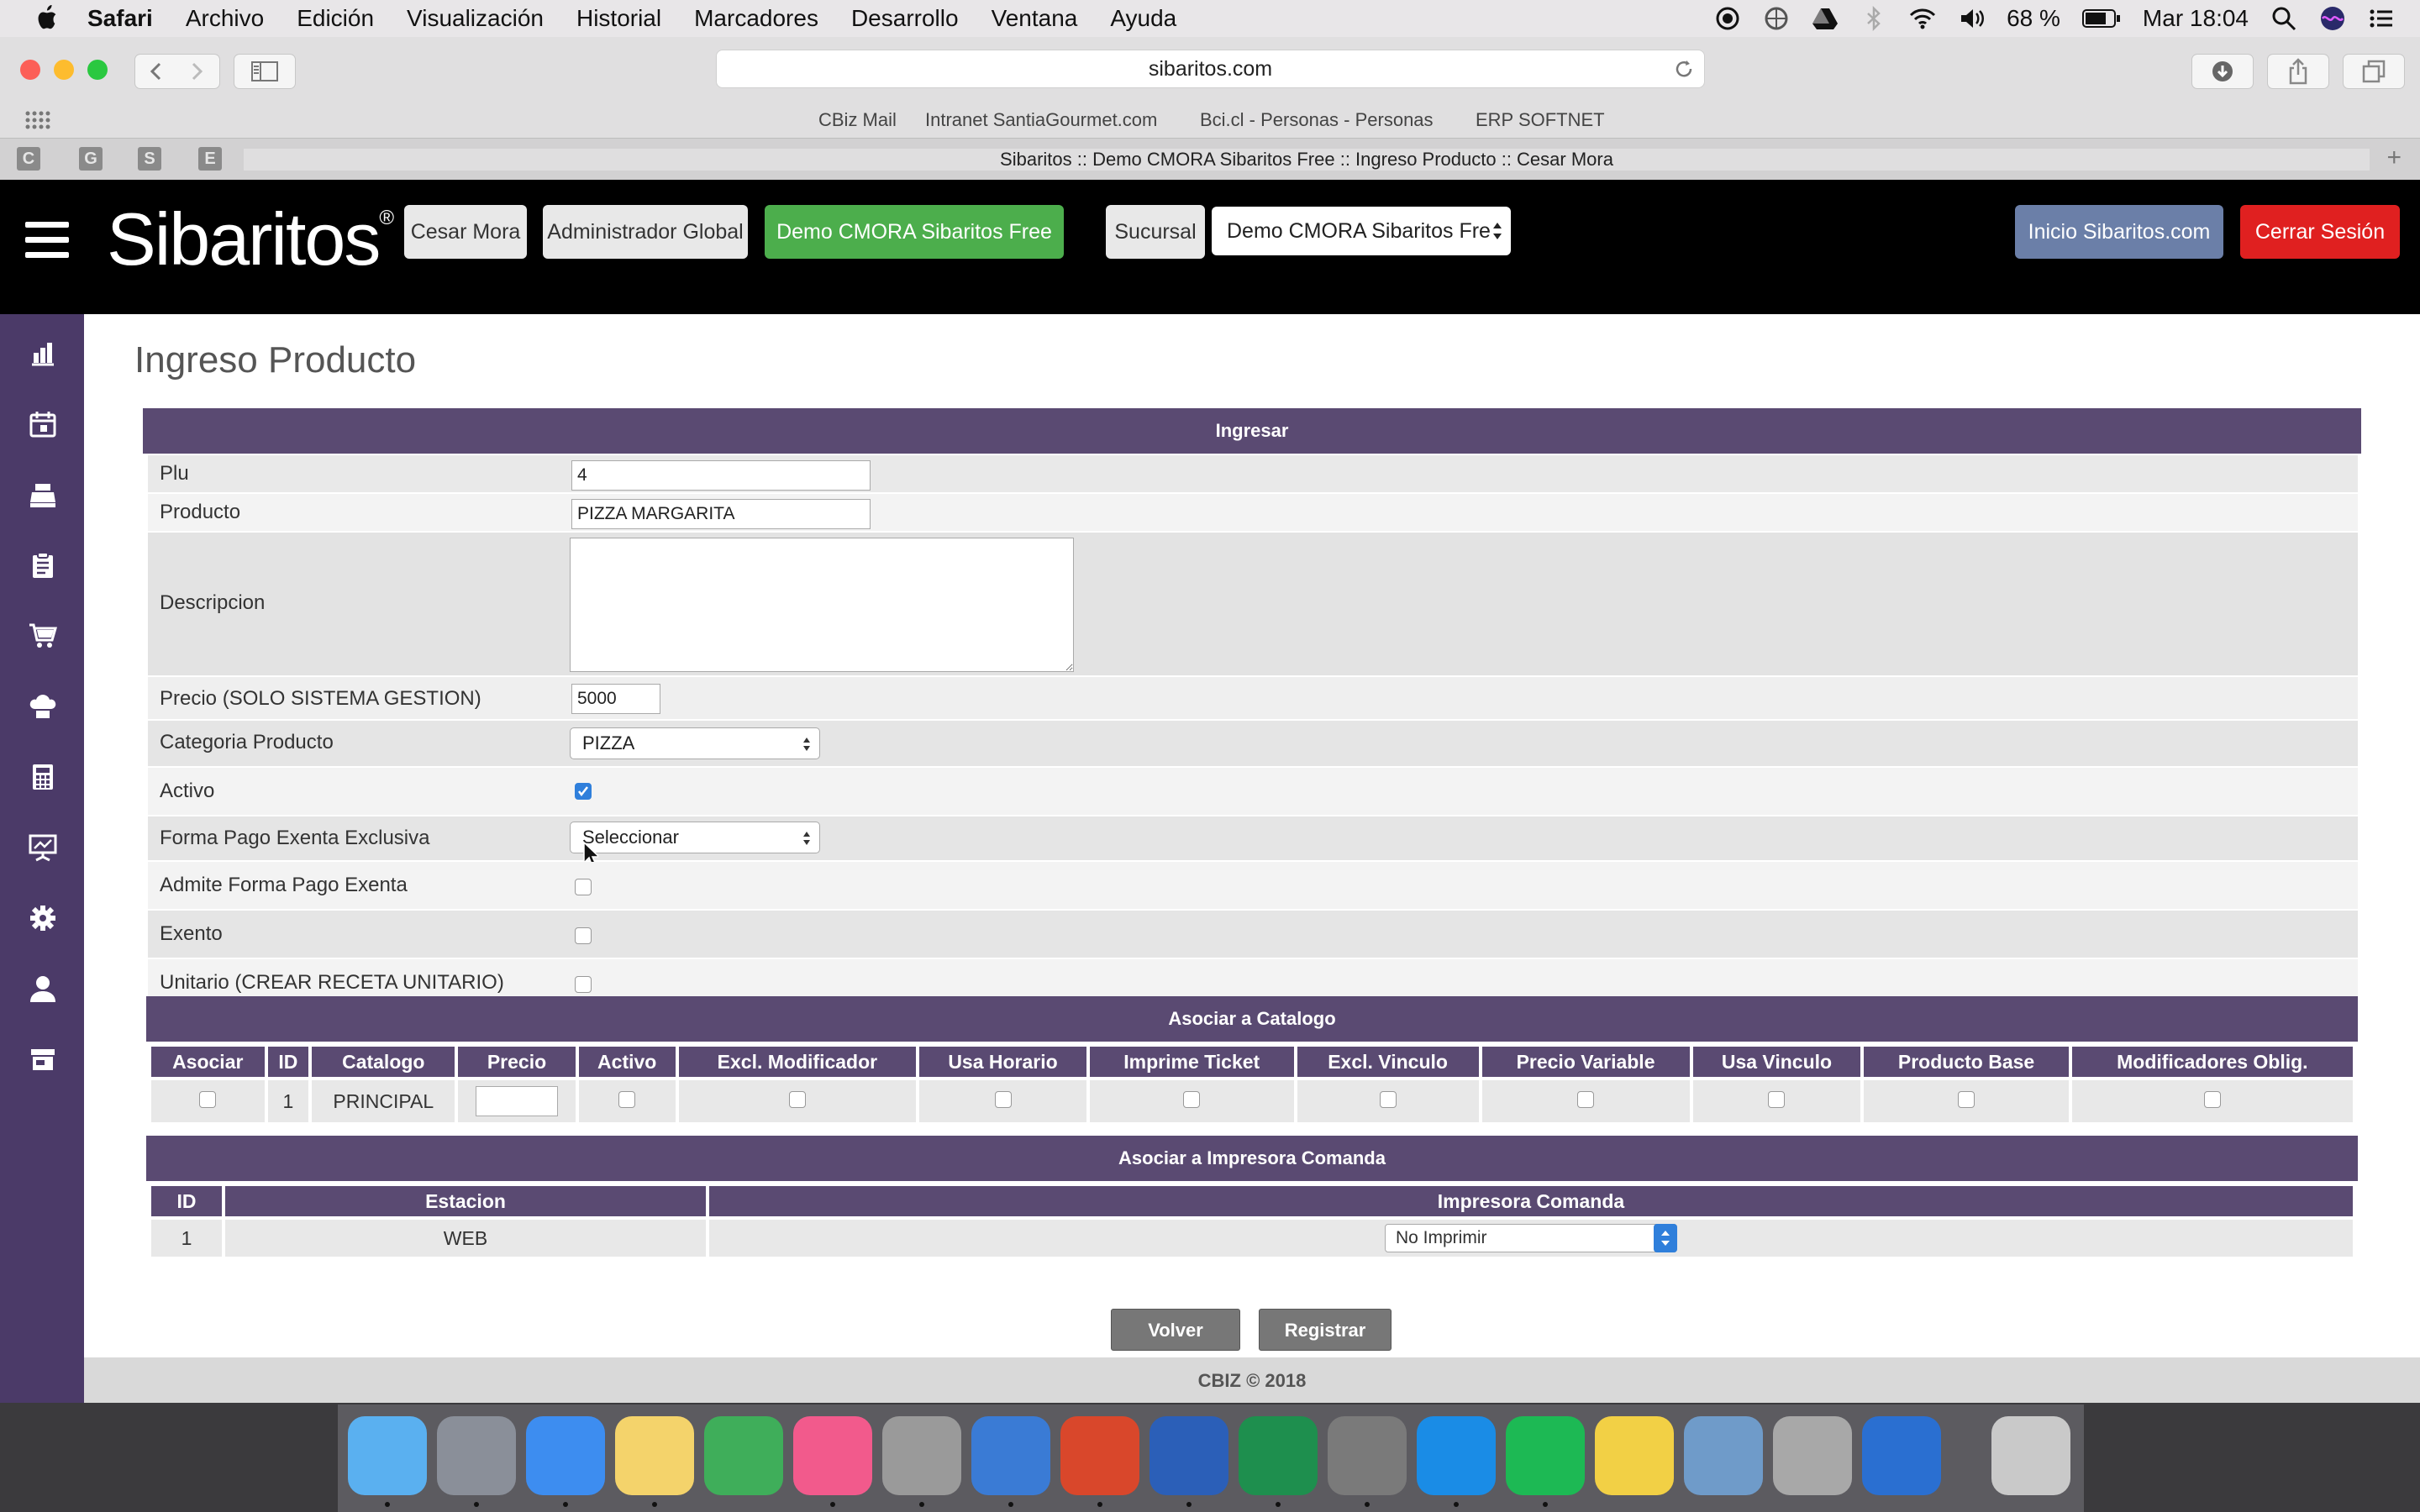 This screenshot has height=1512, width=2420. What do you see at coordinates (1325, 1330) in the screenshot?
I see `registrar-button: Registrar` at bounding box center [1325, 1330].